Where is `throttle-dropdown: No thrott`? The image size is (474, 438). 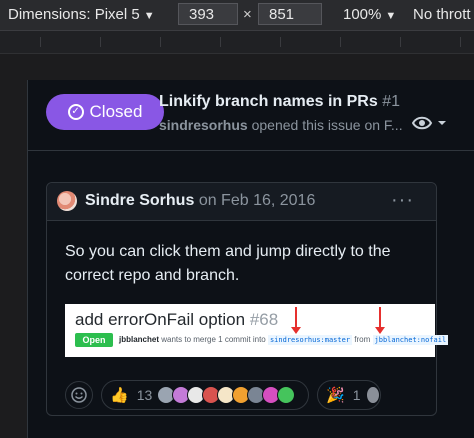 throttle-dropdown: No thrott is located at coordinates (442, 14).